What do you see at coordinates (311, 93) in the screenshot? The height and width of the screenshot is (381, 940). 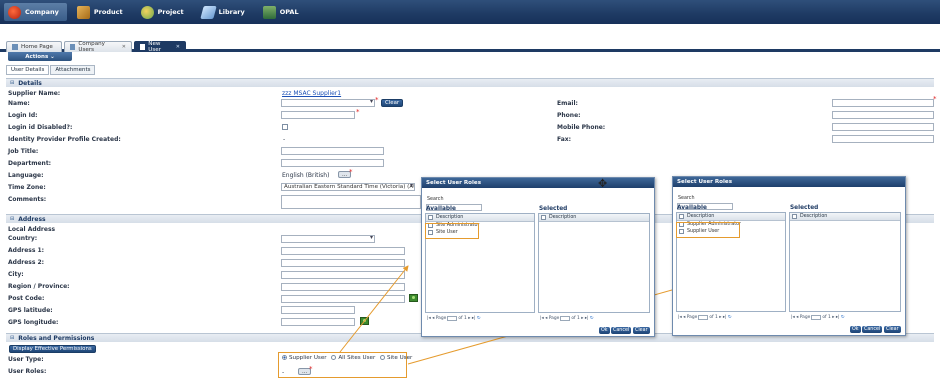 I see `supplier-name-link: zzz MSAC Supplier1` at bounding box center [311, 93].